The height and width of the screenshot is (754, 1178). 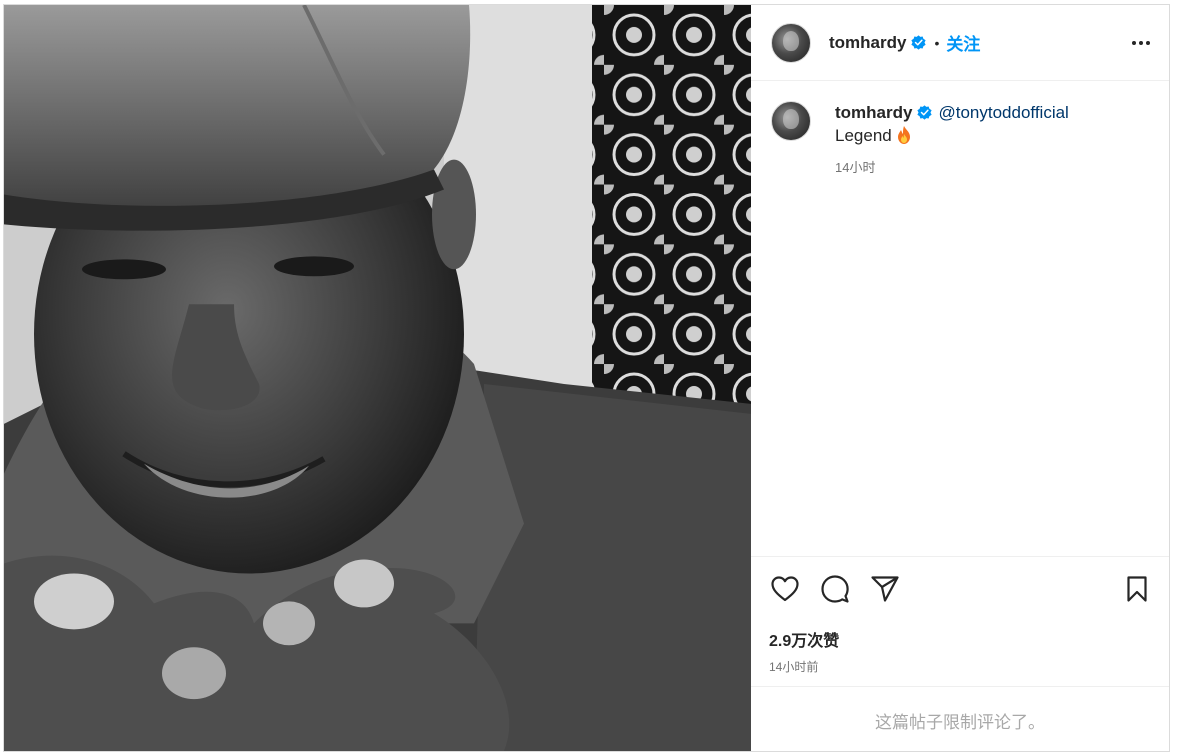 What do you see at coordinates (867, 43) in the screenshot?
I see `header-username: tomhardy` at bounding box center [867, 43].